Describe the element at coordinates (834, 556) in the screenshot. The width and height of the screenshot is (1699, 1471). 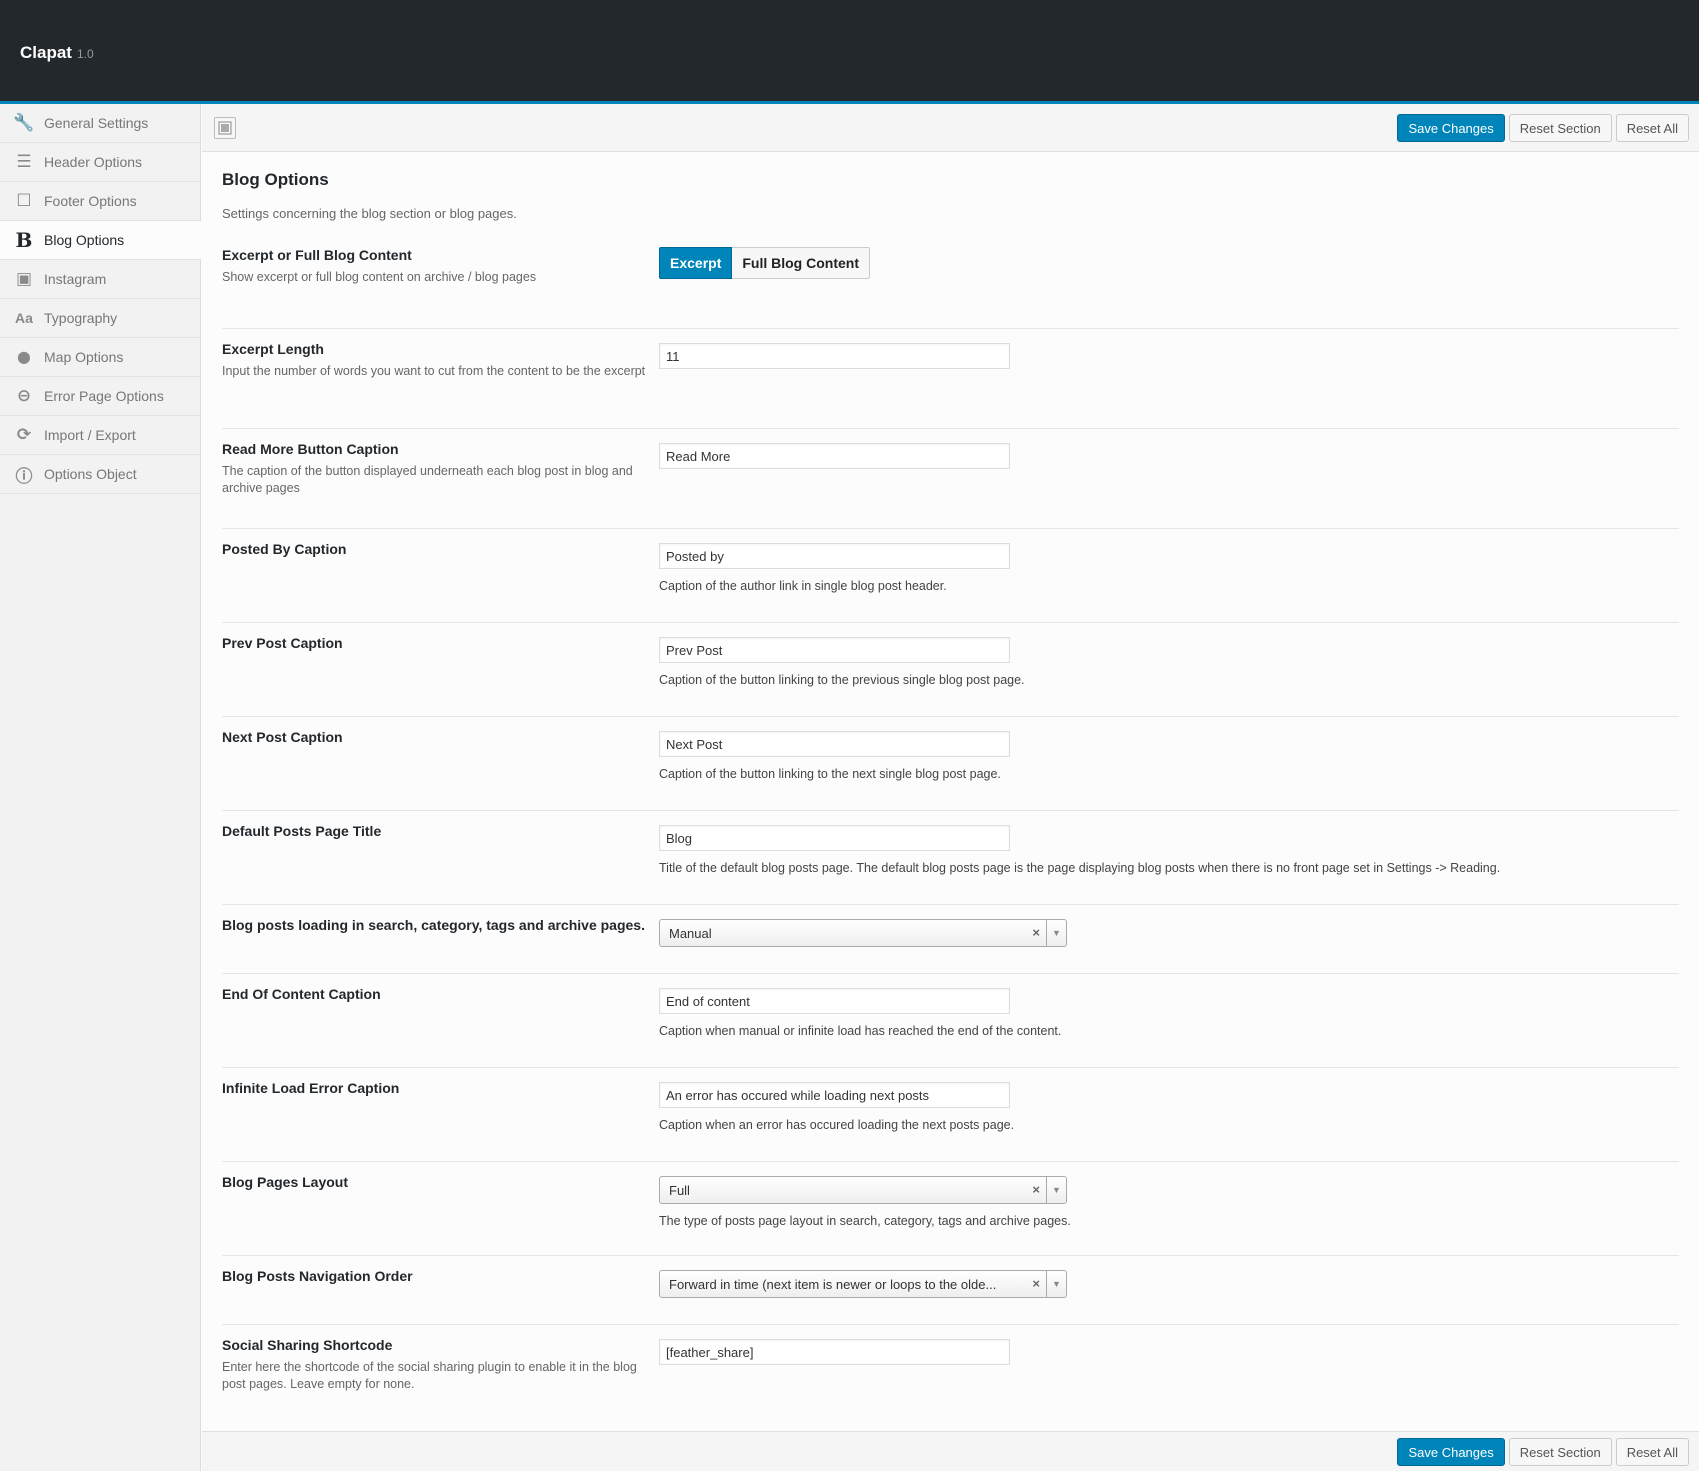
I see `posted-by-input: Posted by` at that location.